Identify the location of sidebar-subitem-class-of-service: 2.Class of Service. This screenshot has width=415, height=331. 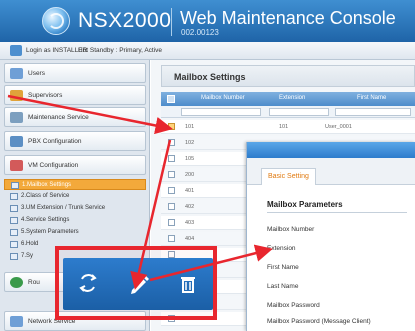
(75, 196).